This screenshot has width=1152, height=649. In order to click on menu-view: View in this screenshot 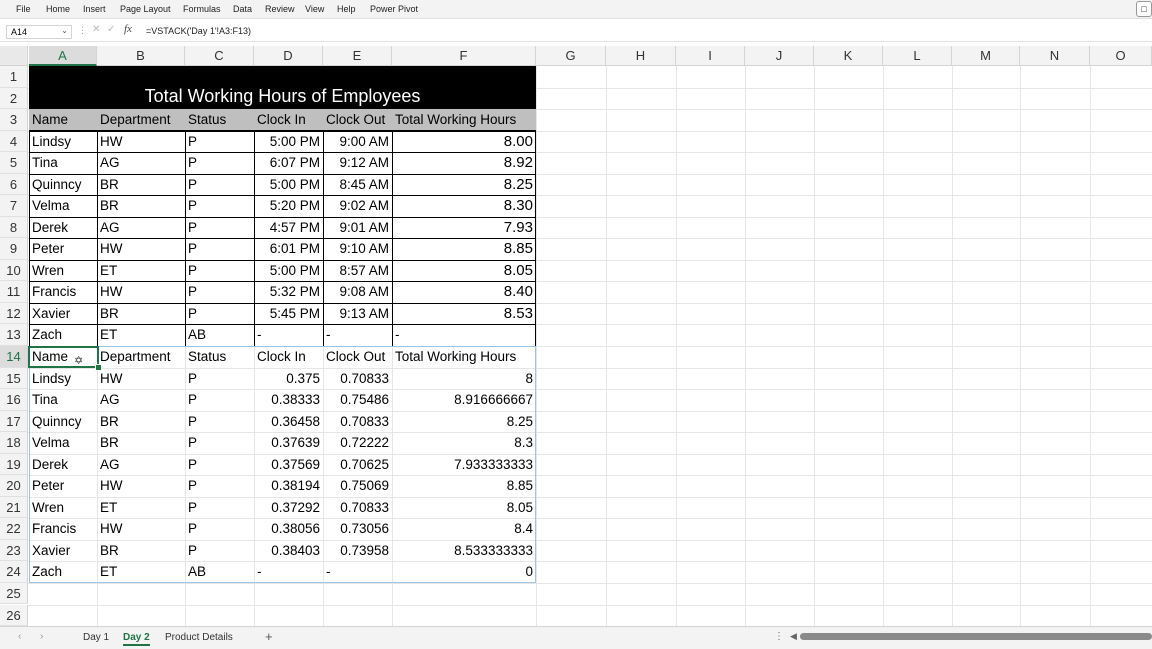, I will do `click(314, 9)`.